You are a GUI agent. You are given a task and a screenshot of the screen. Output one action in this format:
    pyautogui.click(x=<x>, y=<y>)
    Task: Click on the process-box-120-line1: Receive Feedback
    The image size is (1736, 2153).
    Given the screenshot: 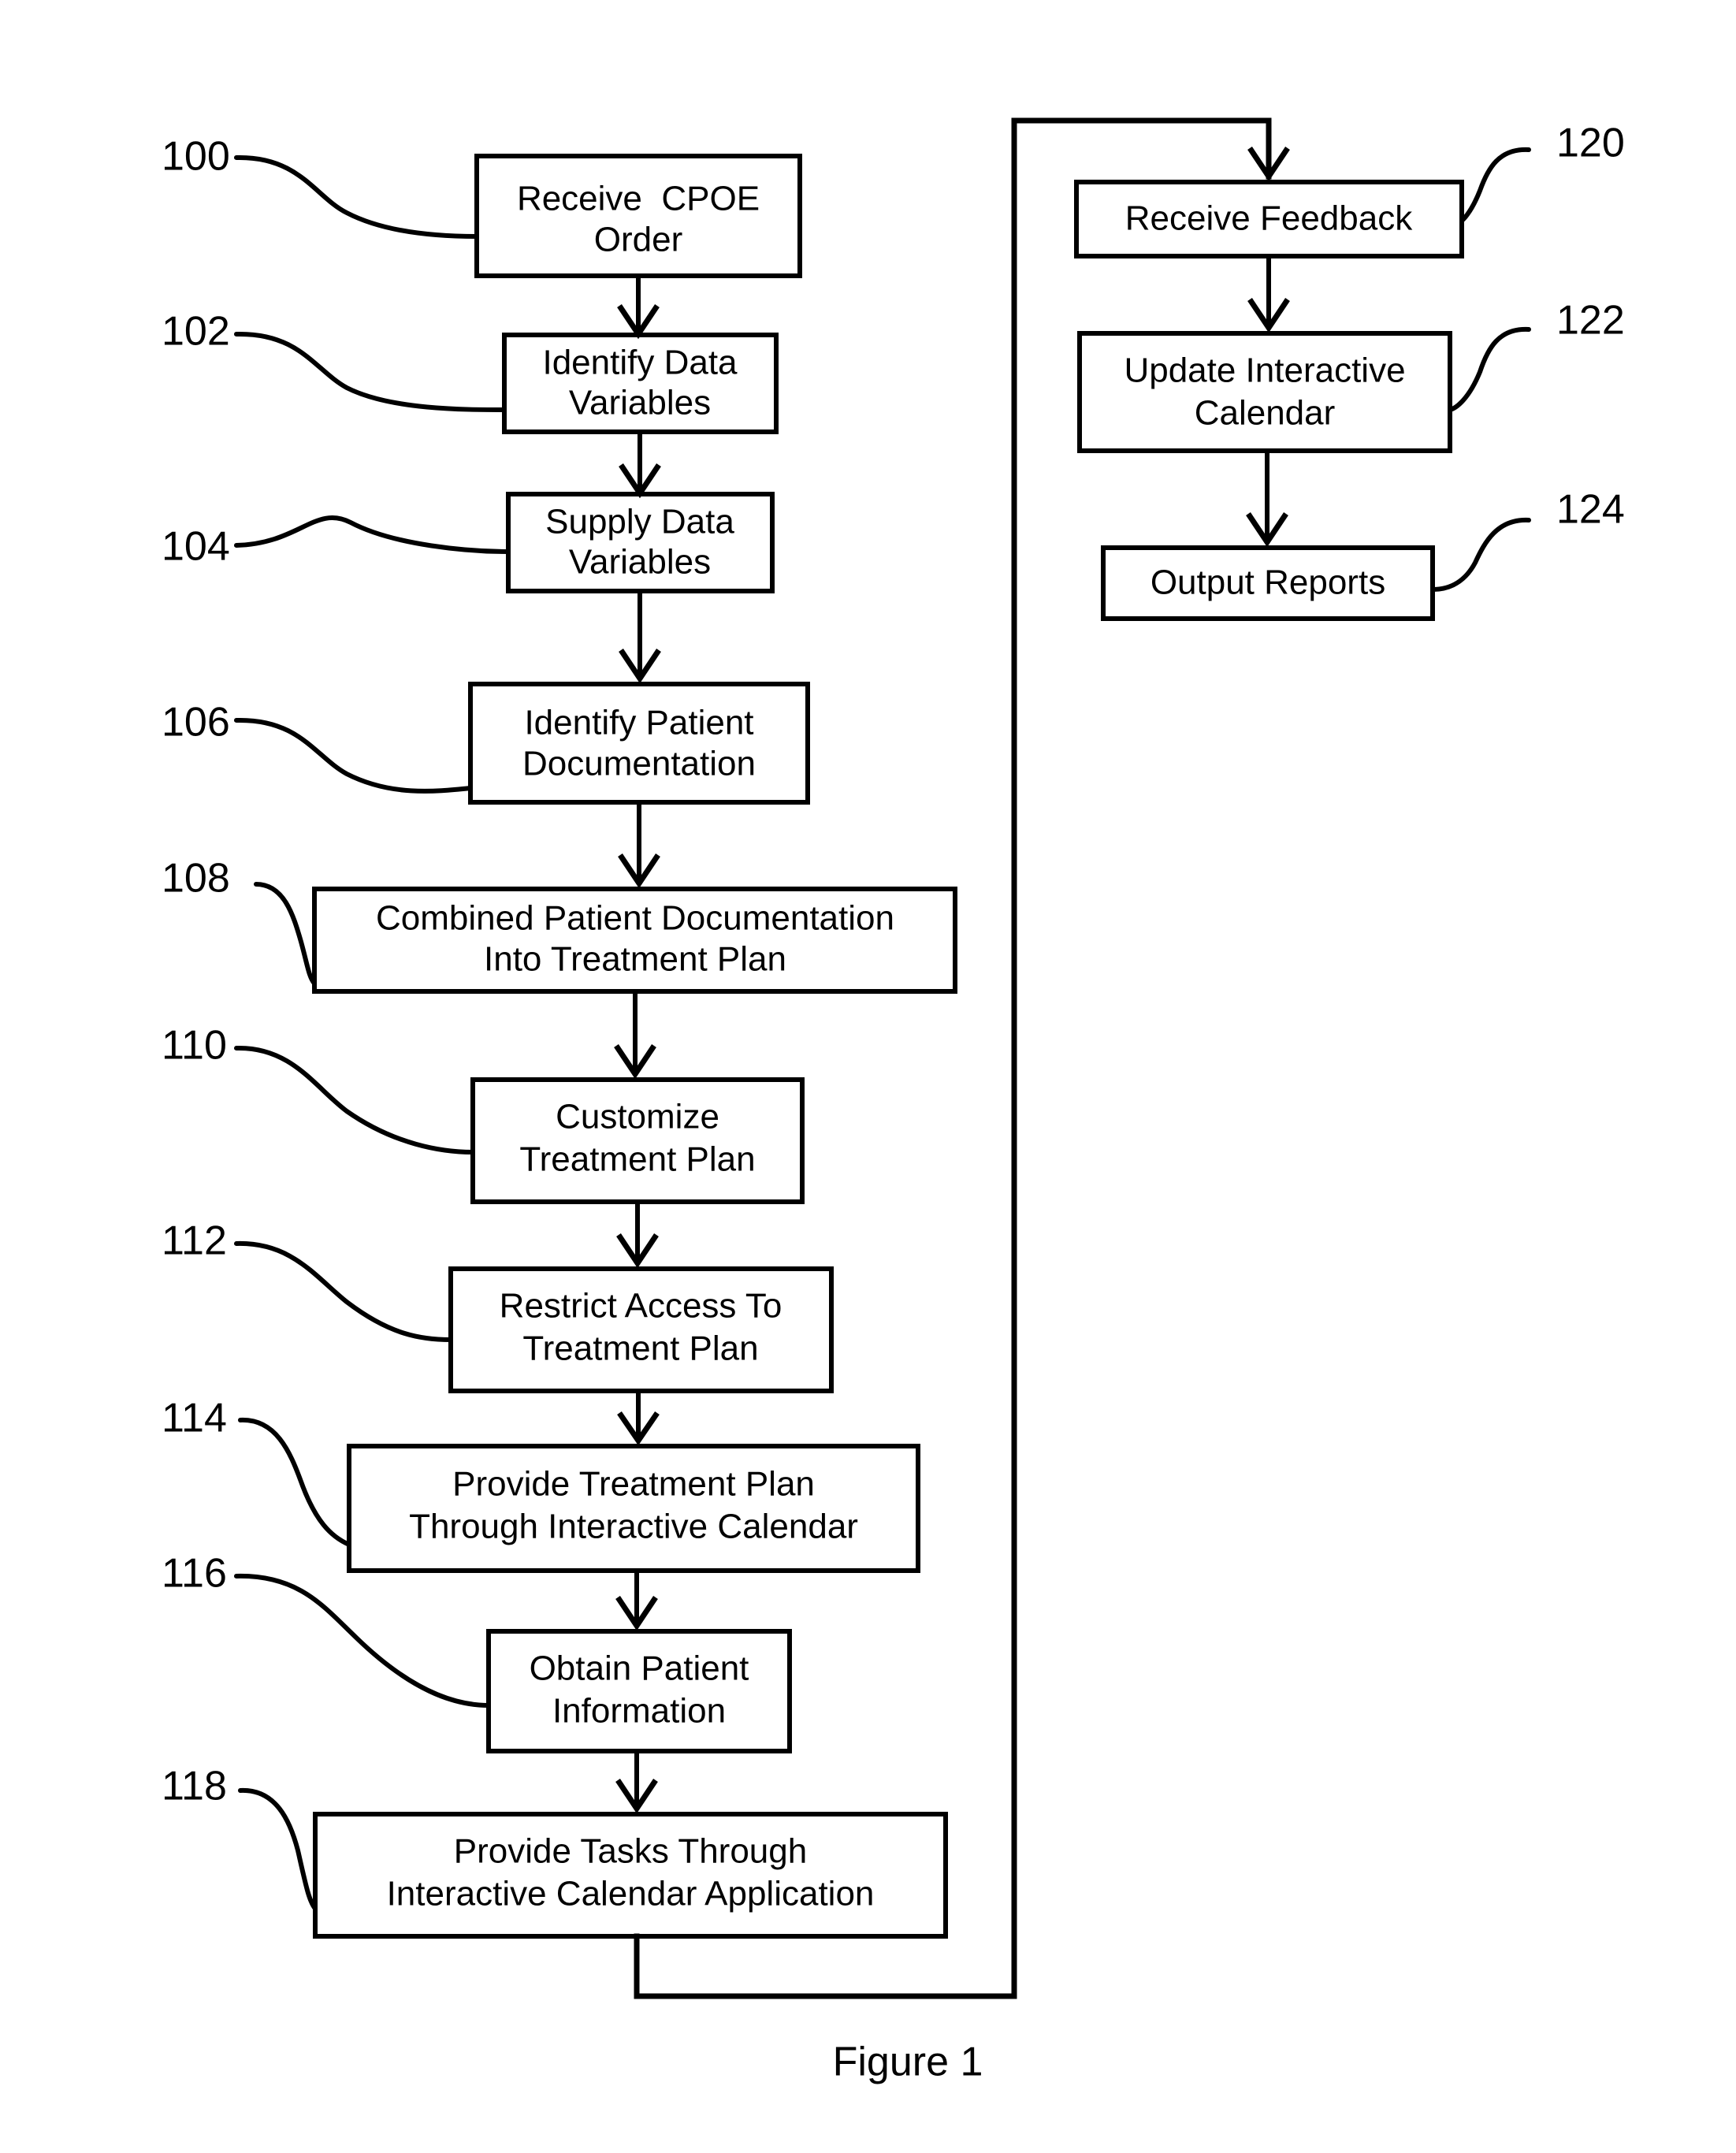 What is the action you would take?
    pyautogui.click(x=1269, y=218)
    